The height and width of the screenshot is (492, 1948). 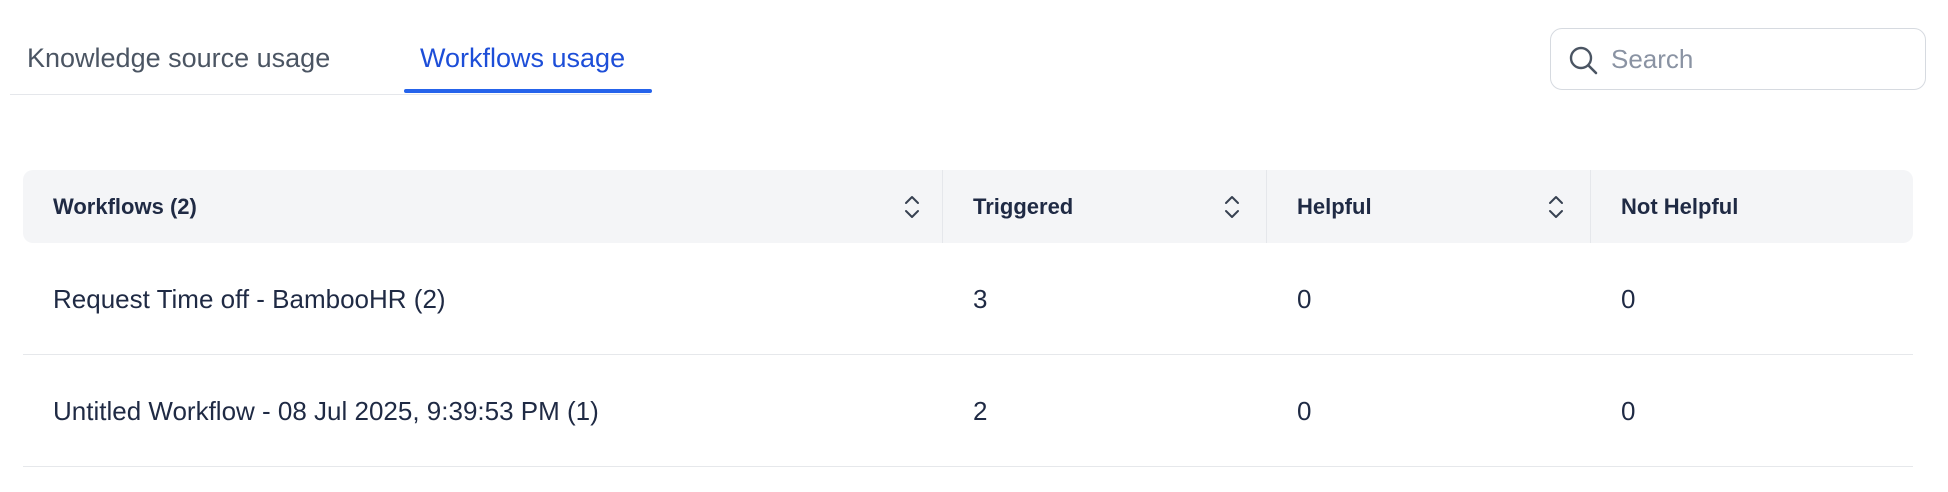 What do you see at coordinates (528, 91) in the screenshot?
I see `active-tab-indicator` at bounding box center [528, 91].